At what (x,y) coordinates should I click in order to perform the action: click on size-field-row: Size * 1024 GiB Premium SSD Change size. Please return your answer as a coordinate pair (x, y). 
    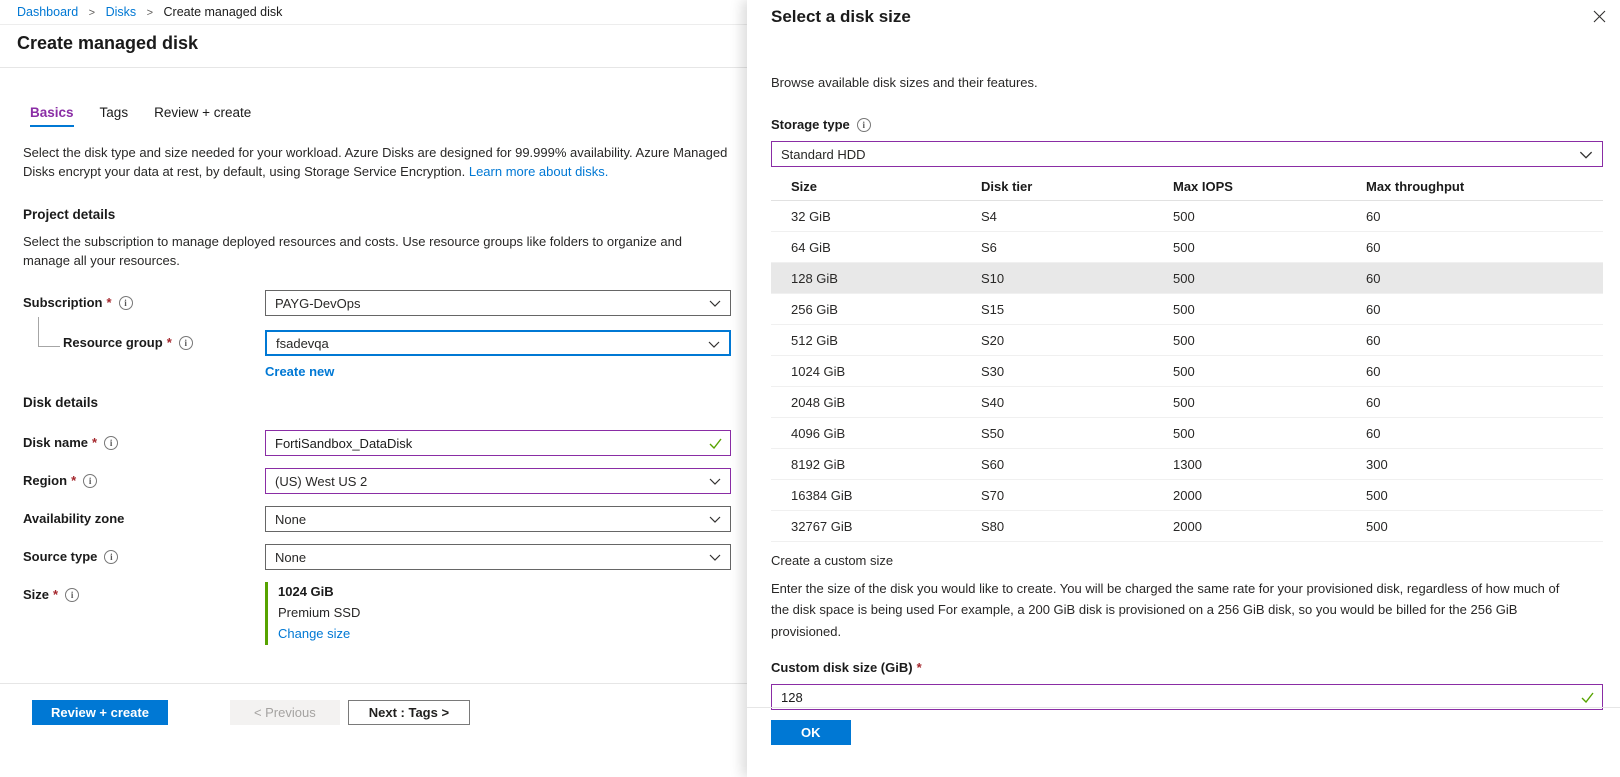
    Looking at the image, I should click on (377, 614).